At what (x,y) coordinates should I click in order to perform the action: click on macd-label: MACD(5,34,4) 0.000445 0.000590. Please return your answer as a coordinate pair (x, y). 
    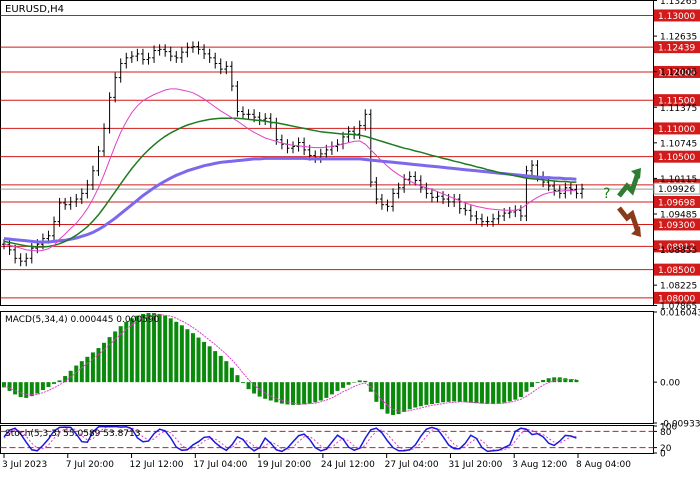
    Looking at the image, I should click on (82, 320).